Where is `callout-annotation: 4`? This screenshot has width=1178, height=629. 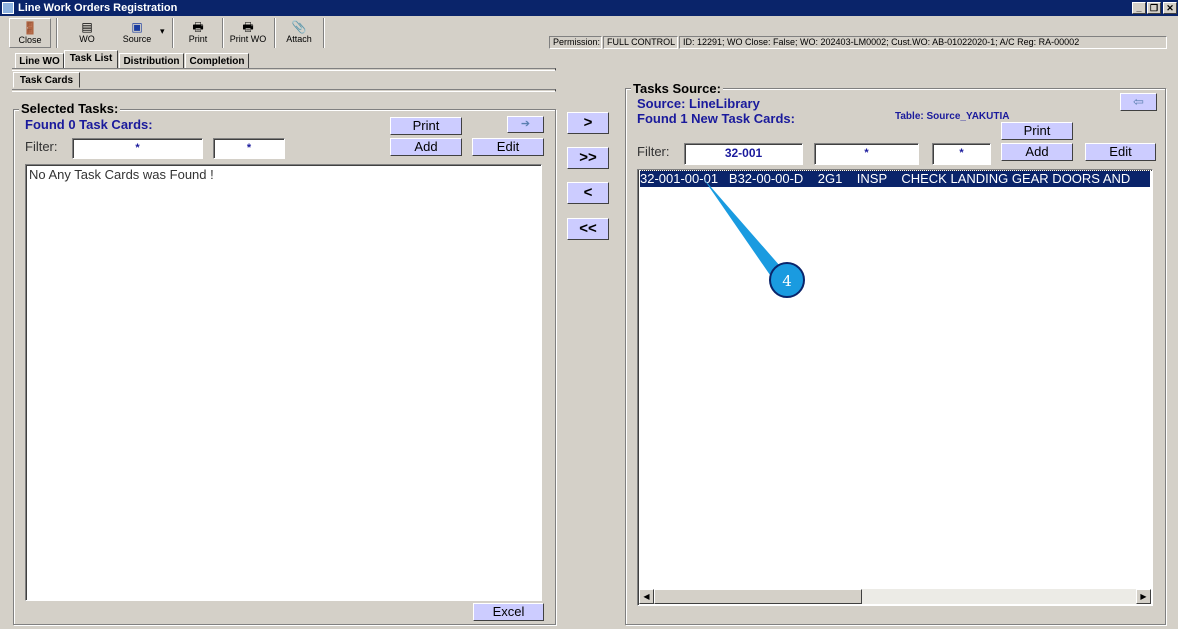
callout-annotation: 4 is located at coordinates (754, 238).